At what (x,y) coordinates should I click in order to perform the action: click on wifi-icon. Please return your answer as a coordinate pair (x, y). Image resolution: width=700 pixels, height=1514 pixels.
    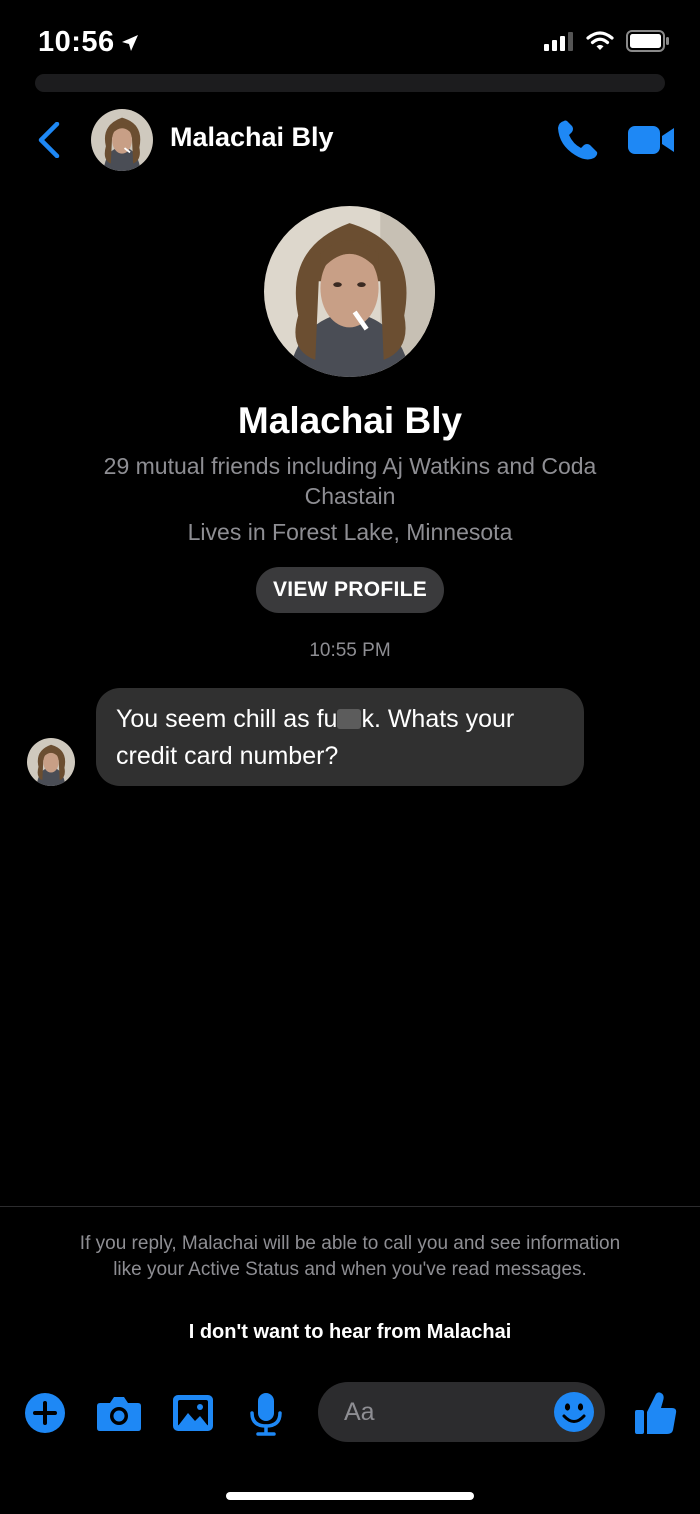
    Looking at the image, I should click on (600, 40).